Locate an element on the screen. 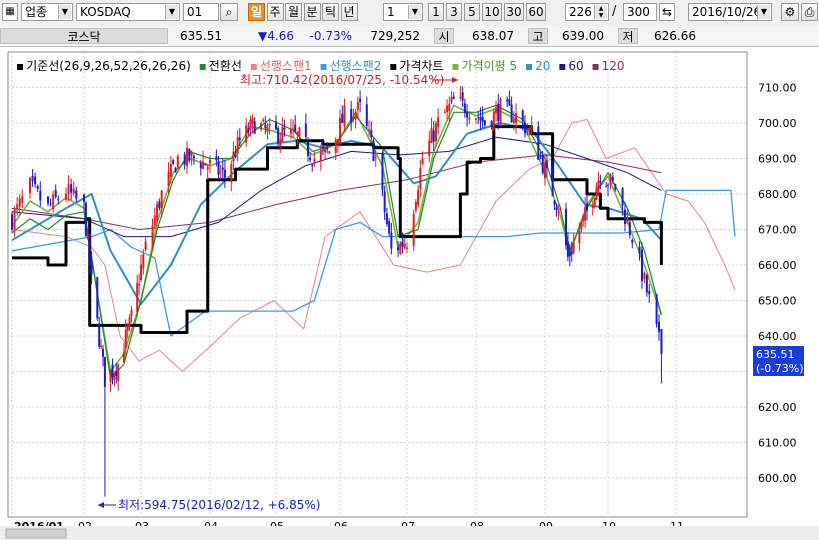 This screenshot has height=540, width=819. period-button-3: 분 is located at coordinates (312, 12).